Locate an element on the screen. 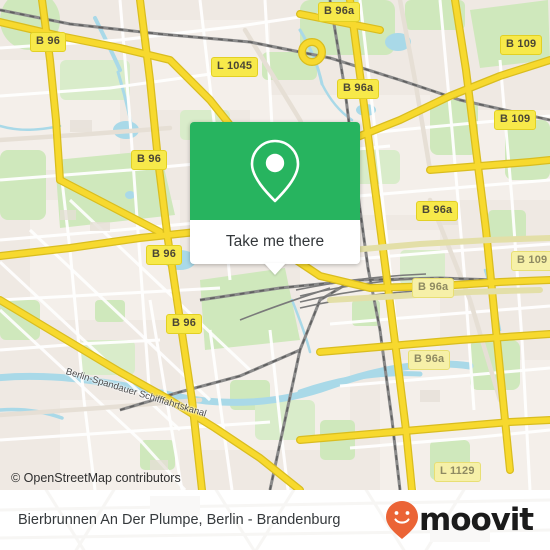 The height and width of the screenshot is (550, 550). moovit-brand: moovit is located at coordinates (459, 520).